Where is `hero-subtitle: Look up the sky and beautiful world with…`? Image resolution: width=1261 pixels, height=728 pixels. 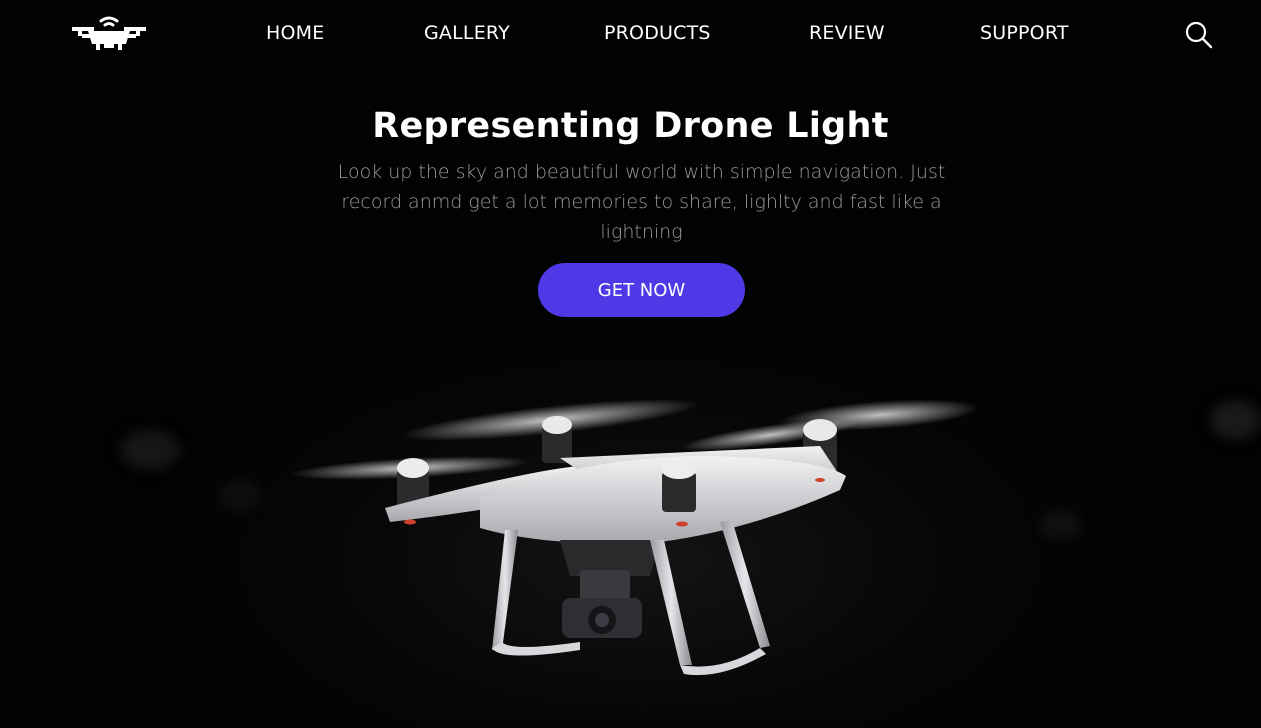
hero-subtitle: Look up the sky and beautiful world with… is located at coordinates (641, 202).